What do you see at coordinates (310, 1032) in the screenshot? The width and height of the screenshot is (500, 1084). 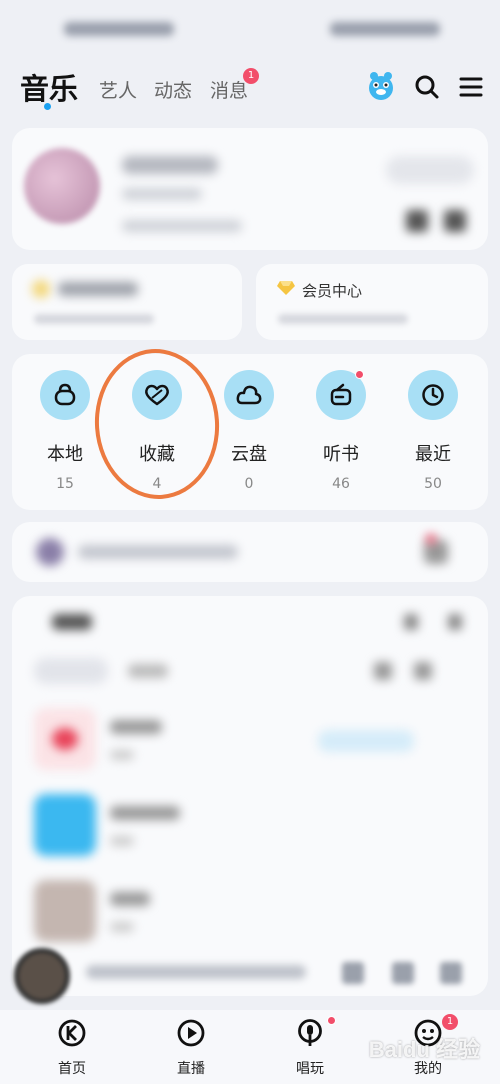 I see `mic-icon` at bounding box center [310, 1032].